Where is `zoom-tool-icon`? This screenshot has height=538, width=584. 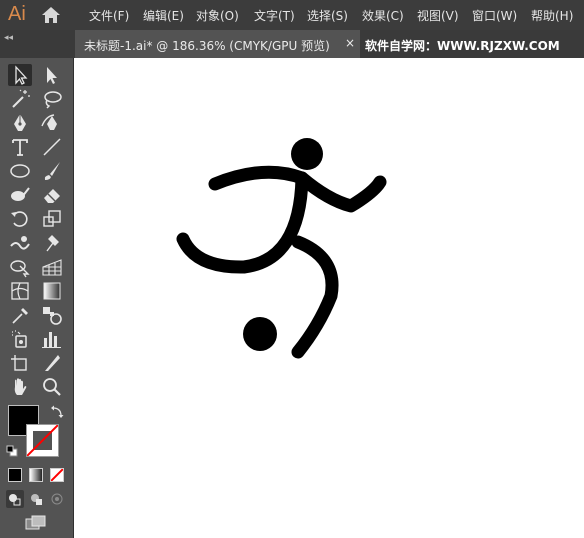 zoom-tool-icon is located at coordinates (52, 387).